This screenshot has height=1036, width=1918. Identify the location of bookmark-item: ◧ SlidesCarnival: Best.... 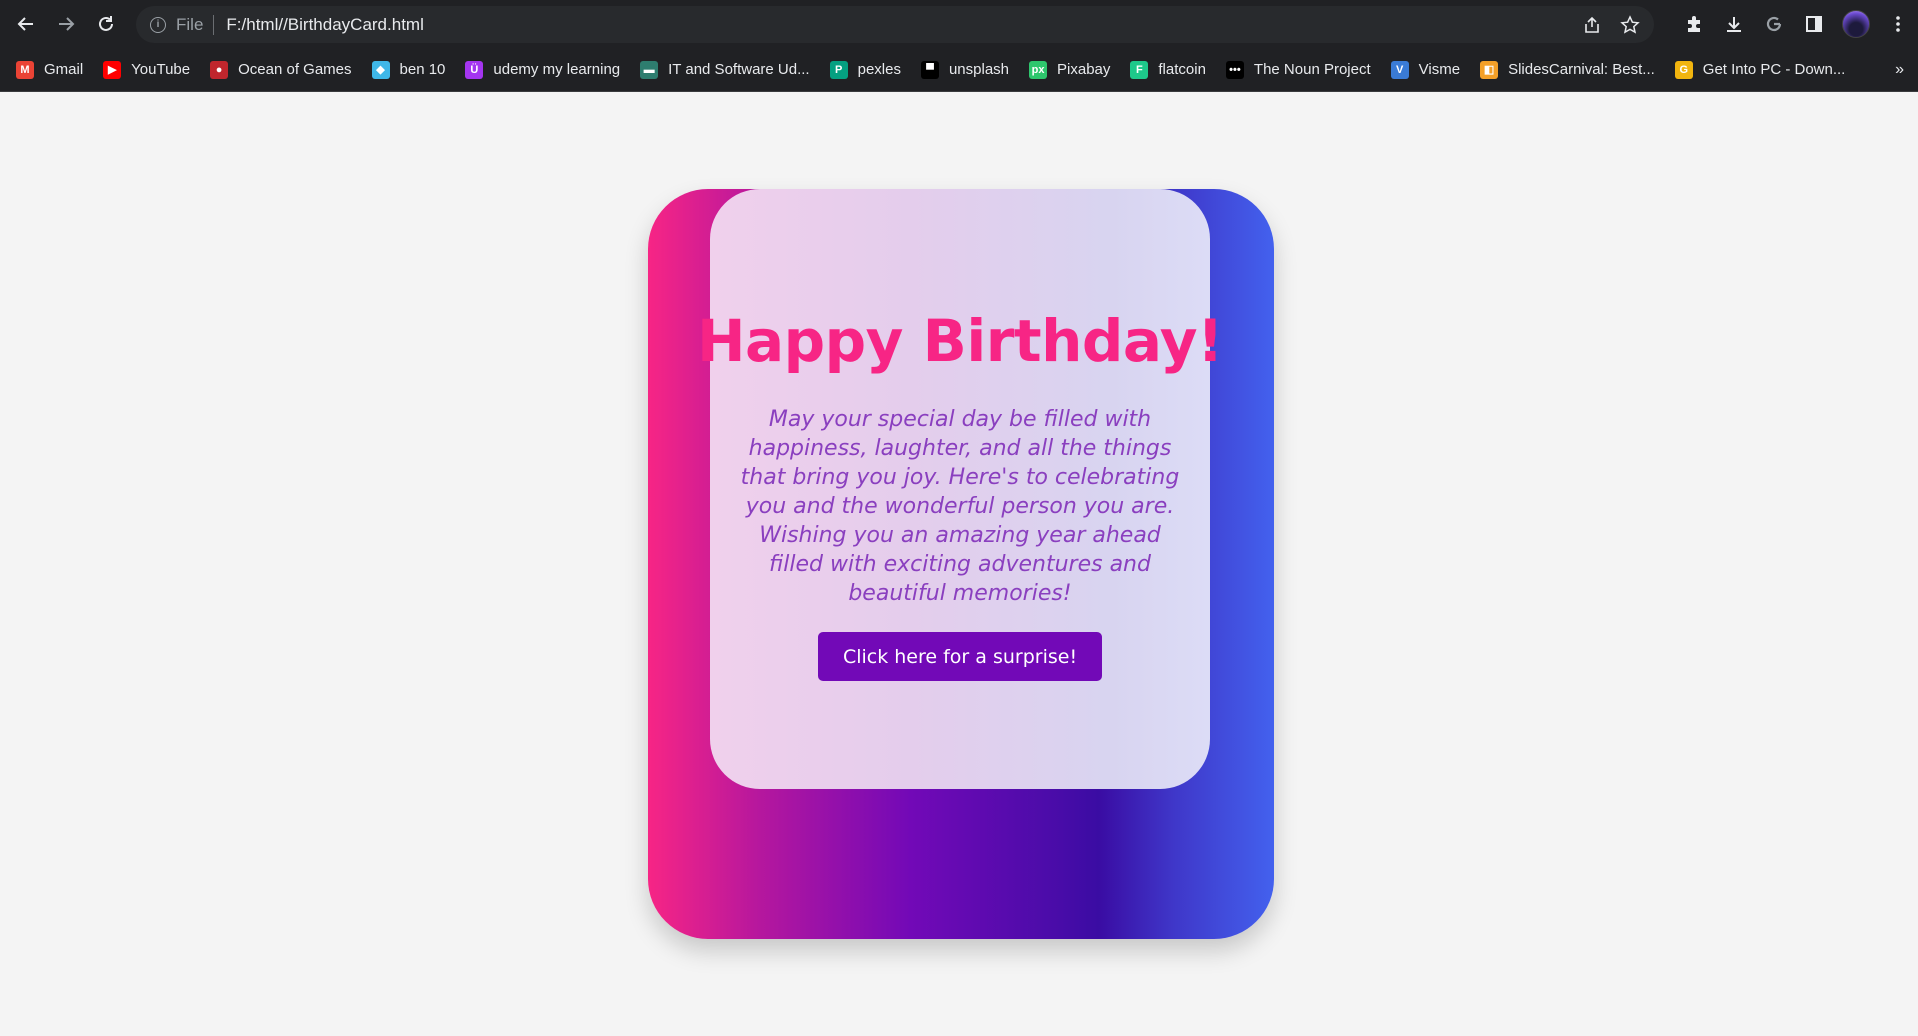
(1567, 69).